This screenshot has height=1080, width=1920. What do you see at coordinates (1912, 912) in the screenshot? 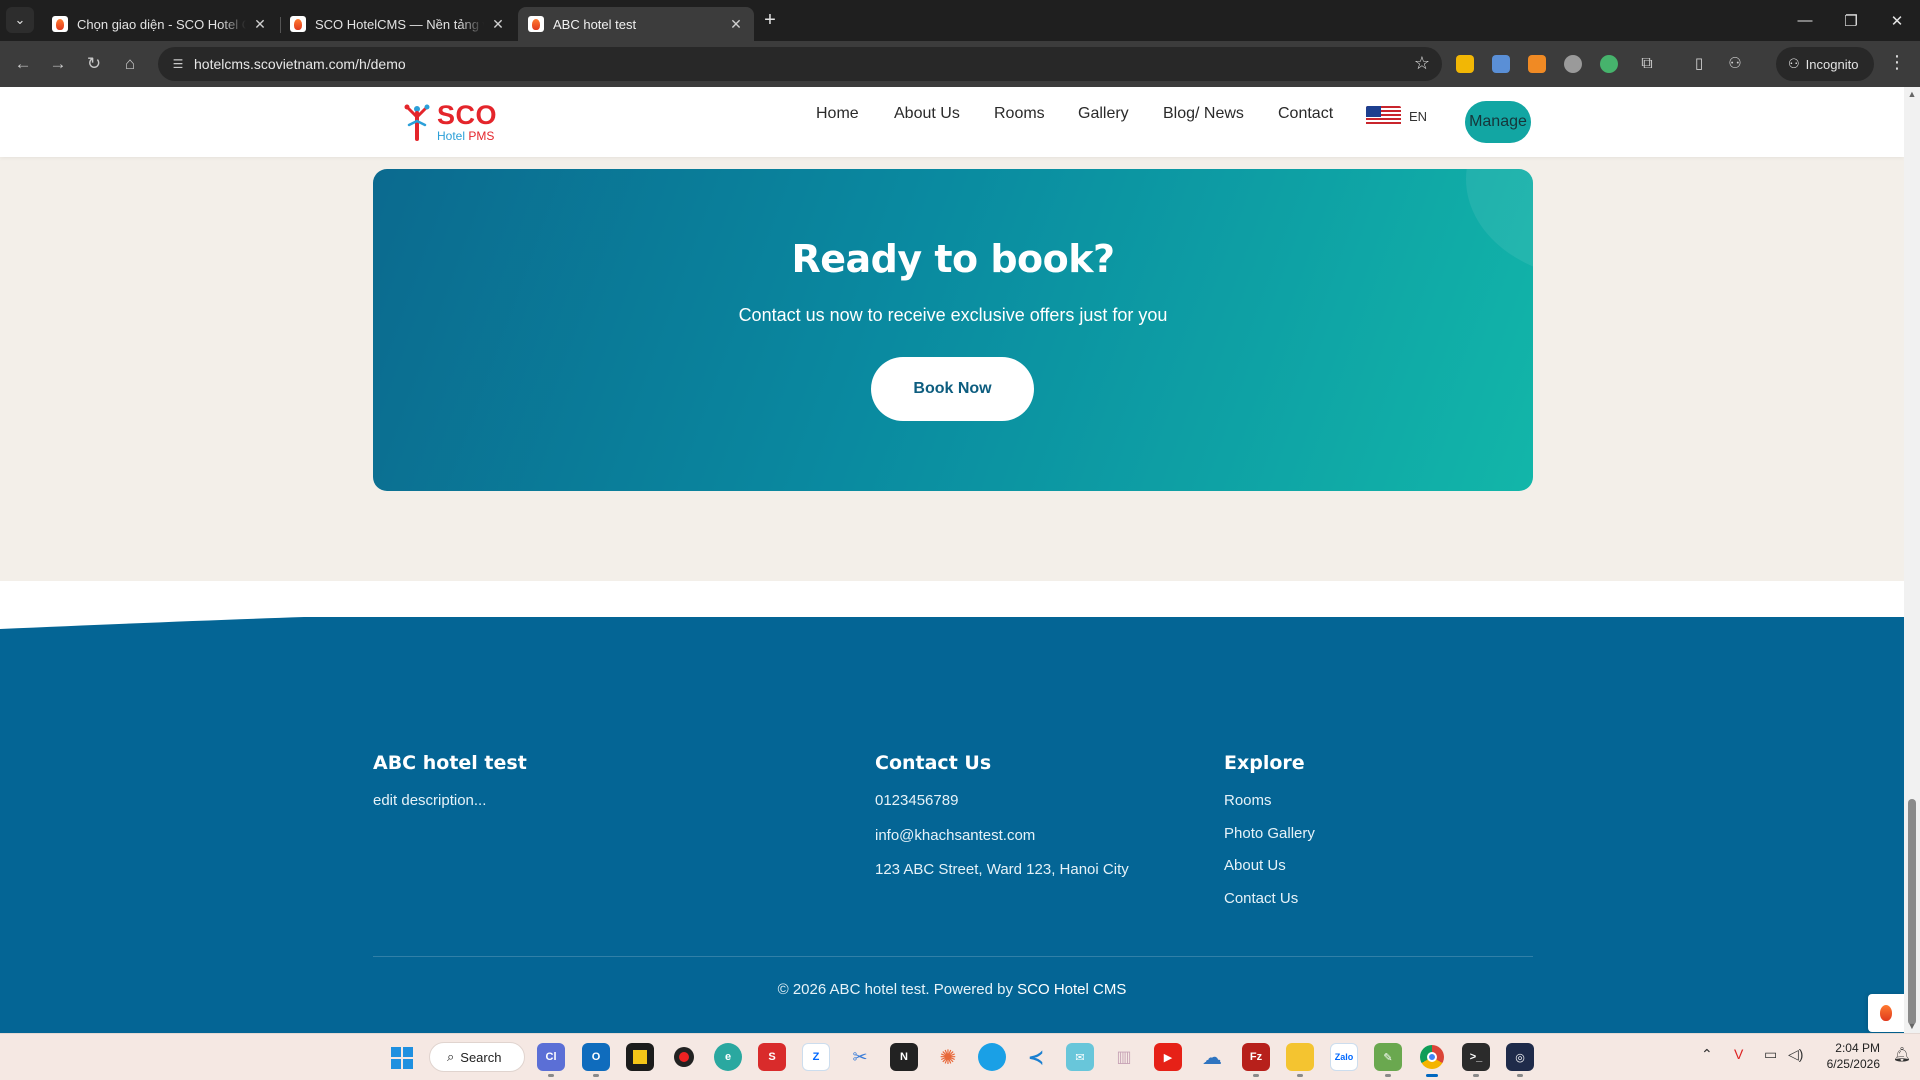
I see `scrollbar-thumb` at bounding box center [1912, 912].